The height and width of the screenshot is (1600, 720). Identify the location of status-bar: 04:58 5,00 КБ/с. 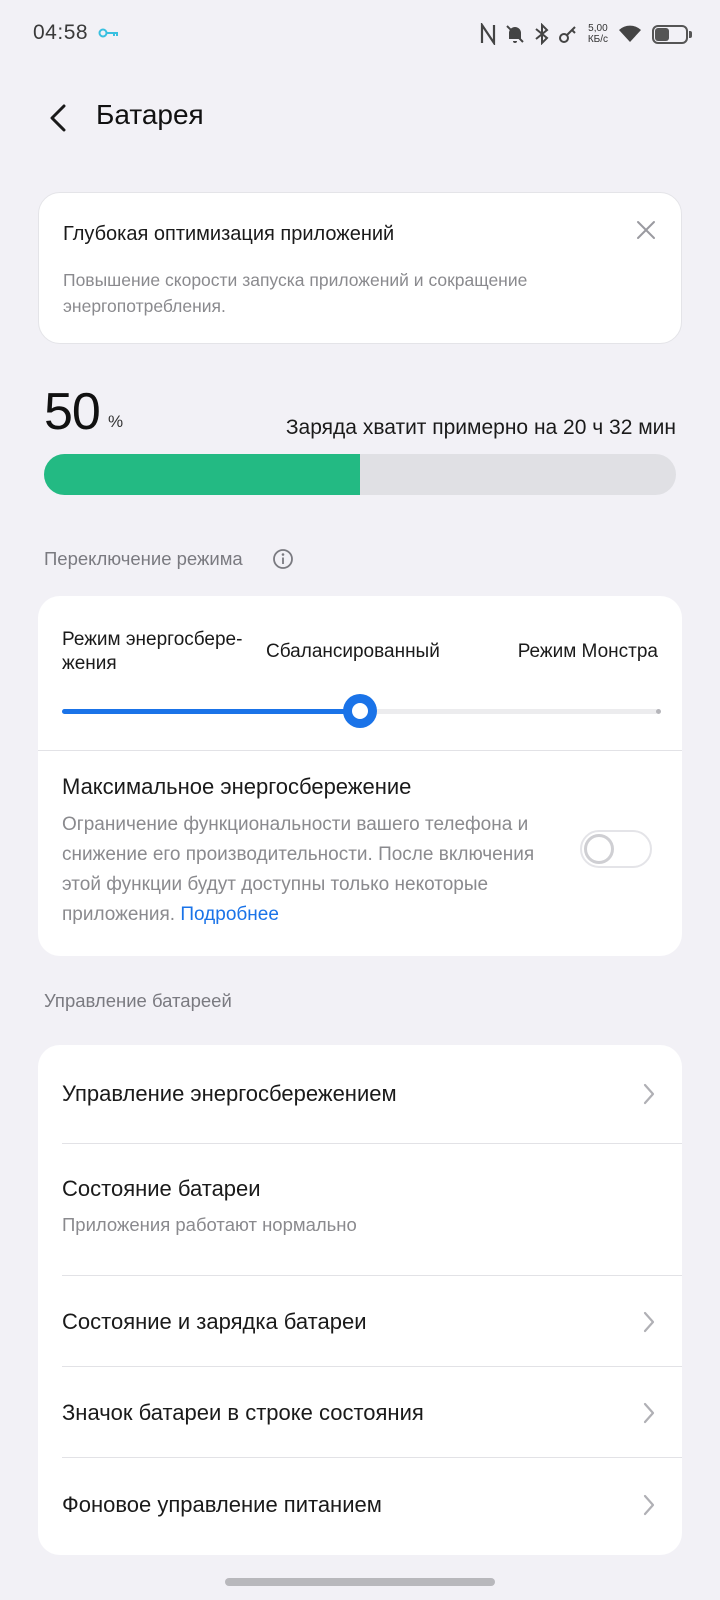
(360, 34).